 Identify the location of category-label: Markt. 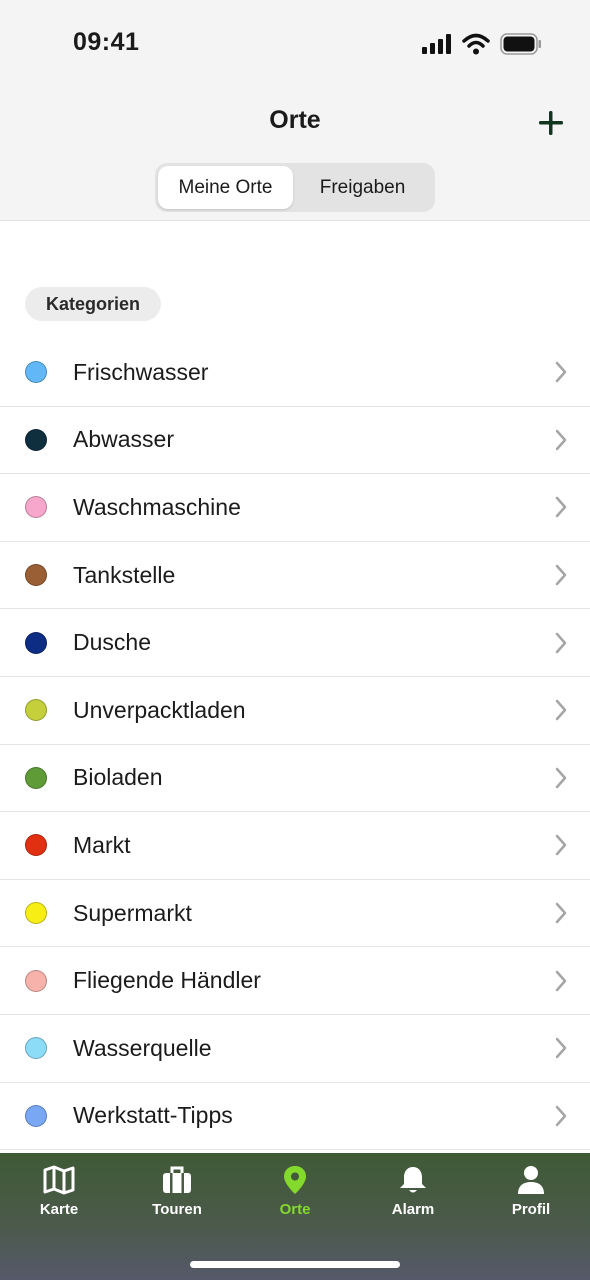
(102, 844).